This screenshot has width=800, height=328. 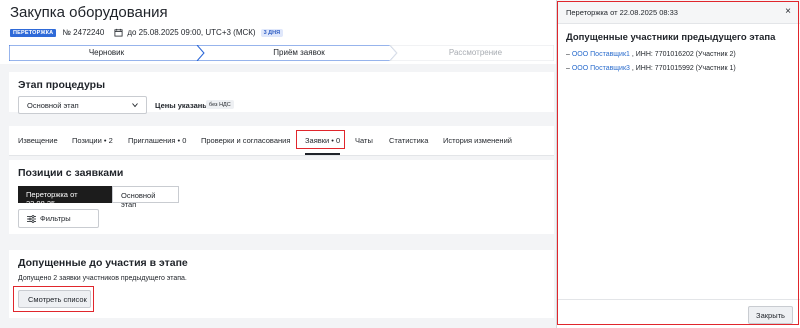 What do you see at coordinates (245, 140) in the screenshot?
I see `tab-checks: Проверки и согласования` at bounding box center [245, 140].